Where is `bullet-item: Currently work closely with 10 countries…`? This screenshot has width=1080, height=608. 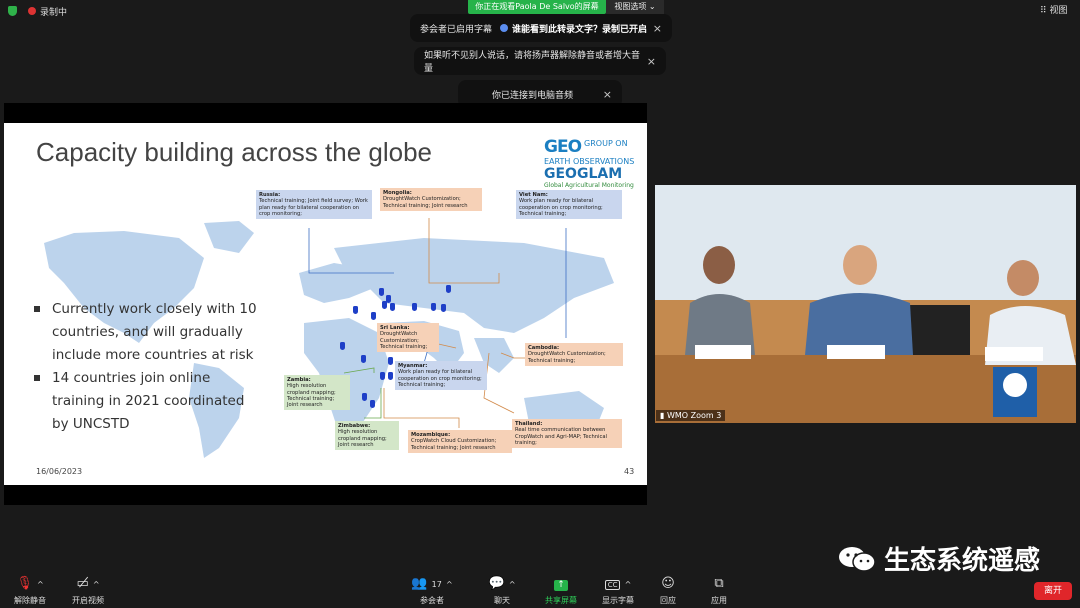 bullet-item: Currently work closely with 10 countries… is located at coordinates (149, 332).